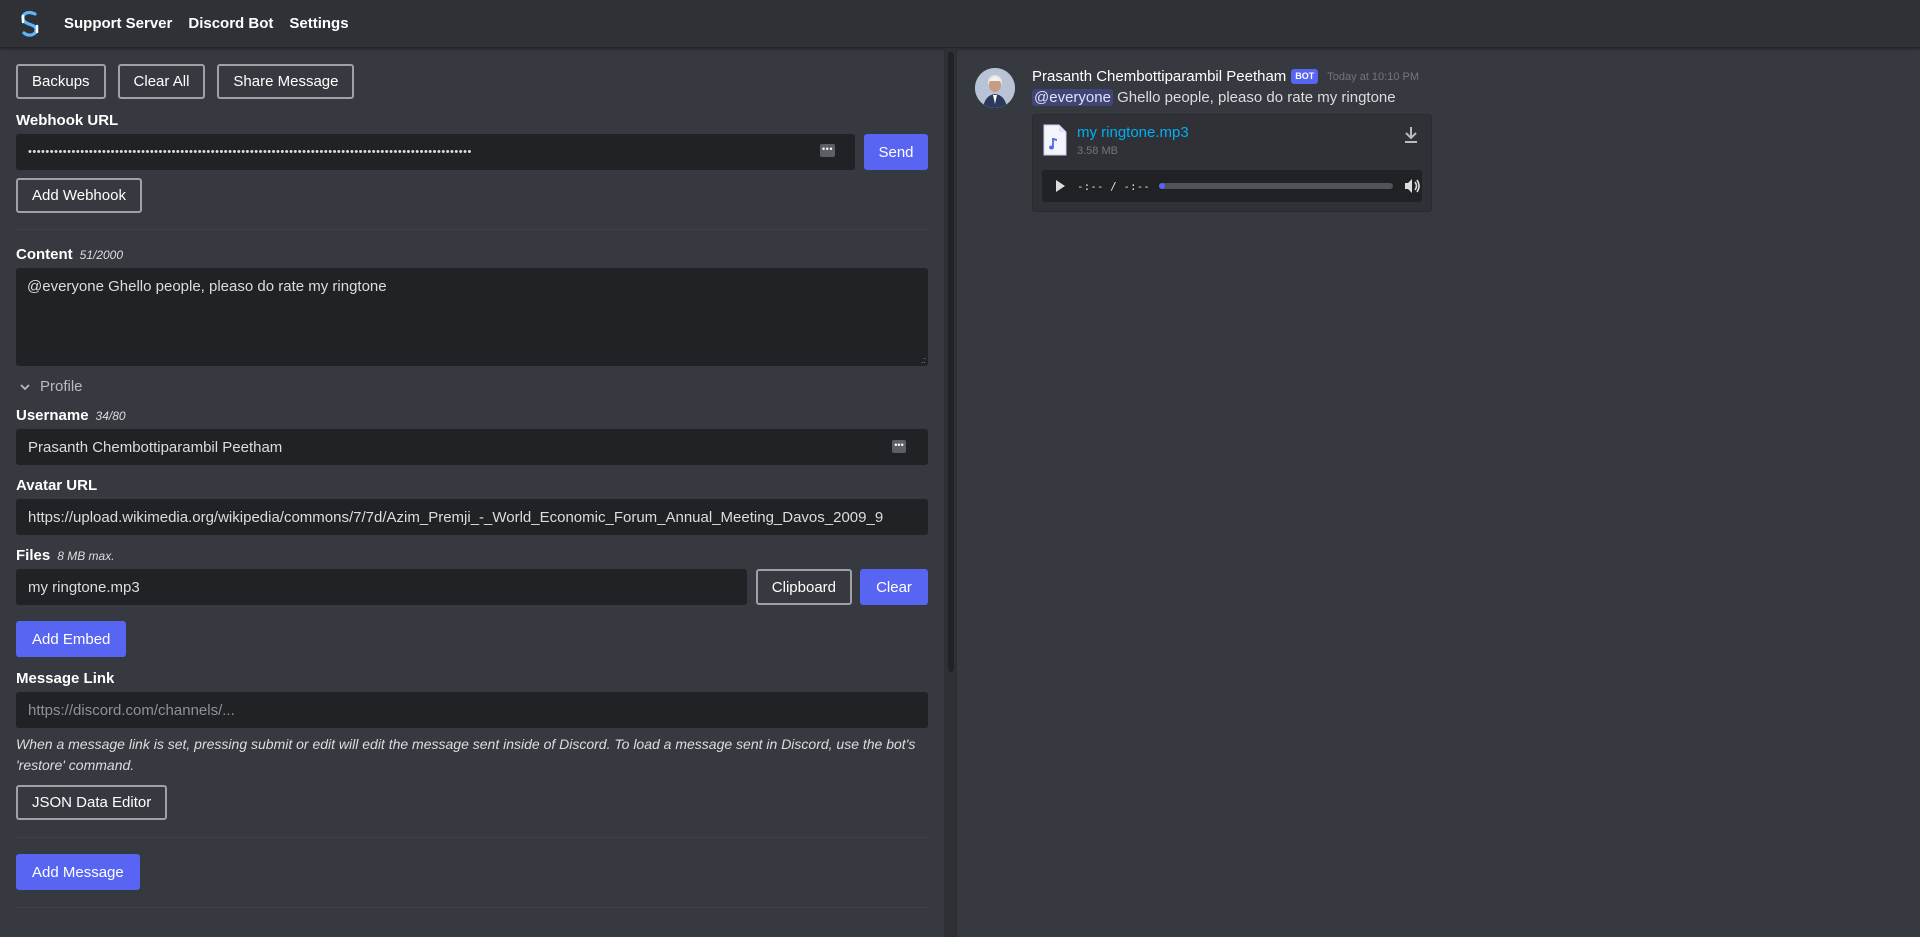 This screenshot has height=937, width=1920. I want to click on download-icon, so click(1411, 137).